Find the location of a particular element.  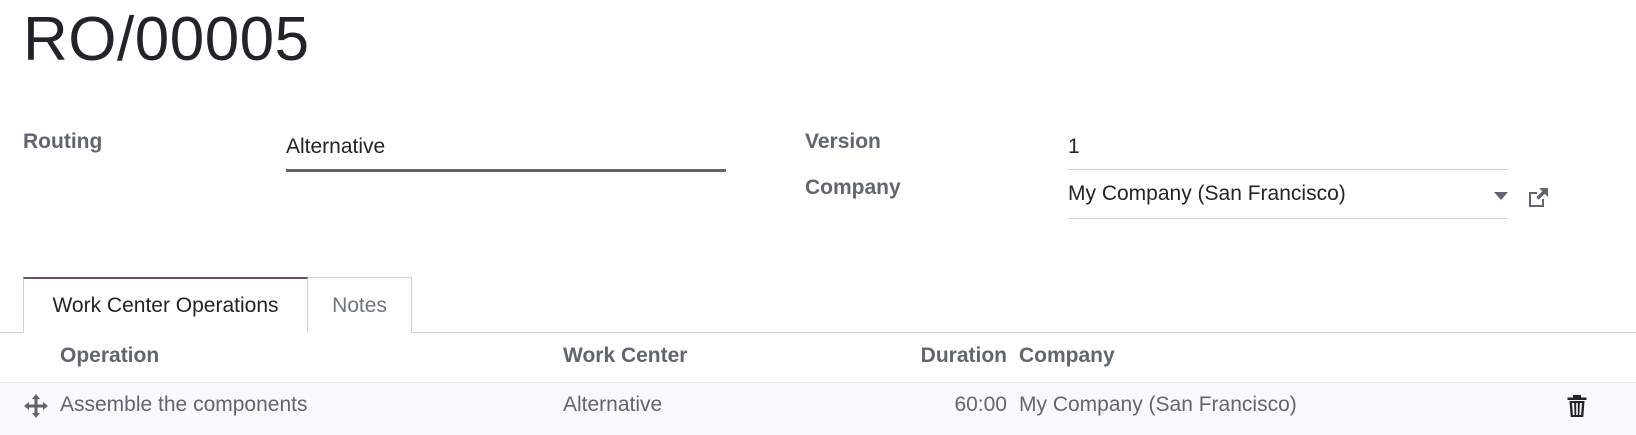

cell-operation: Assemble the components is located at coordinates (184, 404).